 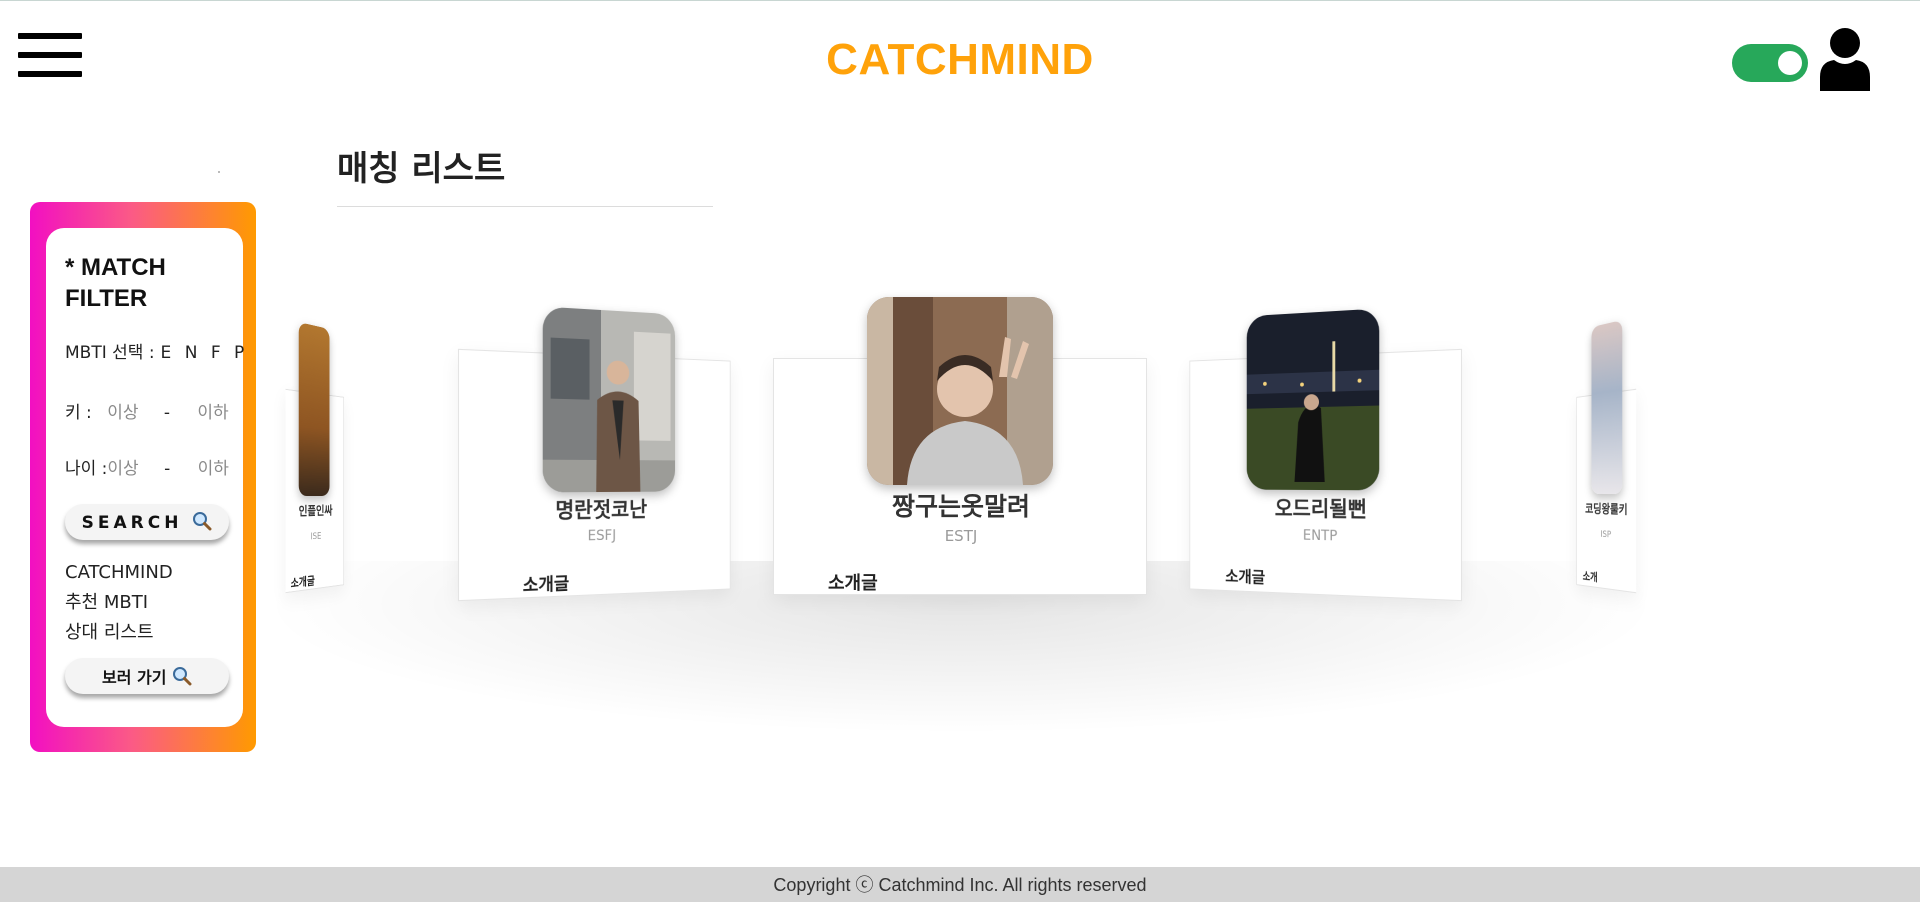 I want to click on user-profile-icon, so click(x=1845, y=59).